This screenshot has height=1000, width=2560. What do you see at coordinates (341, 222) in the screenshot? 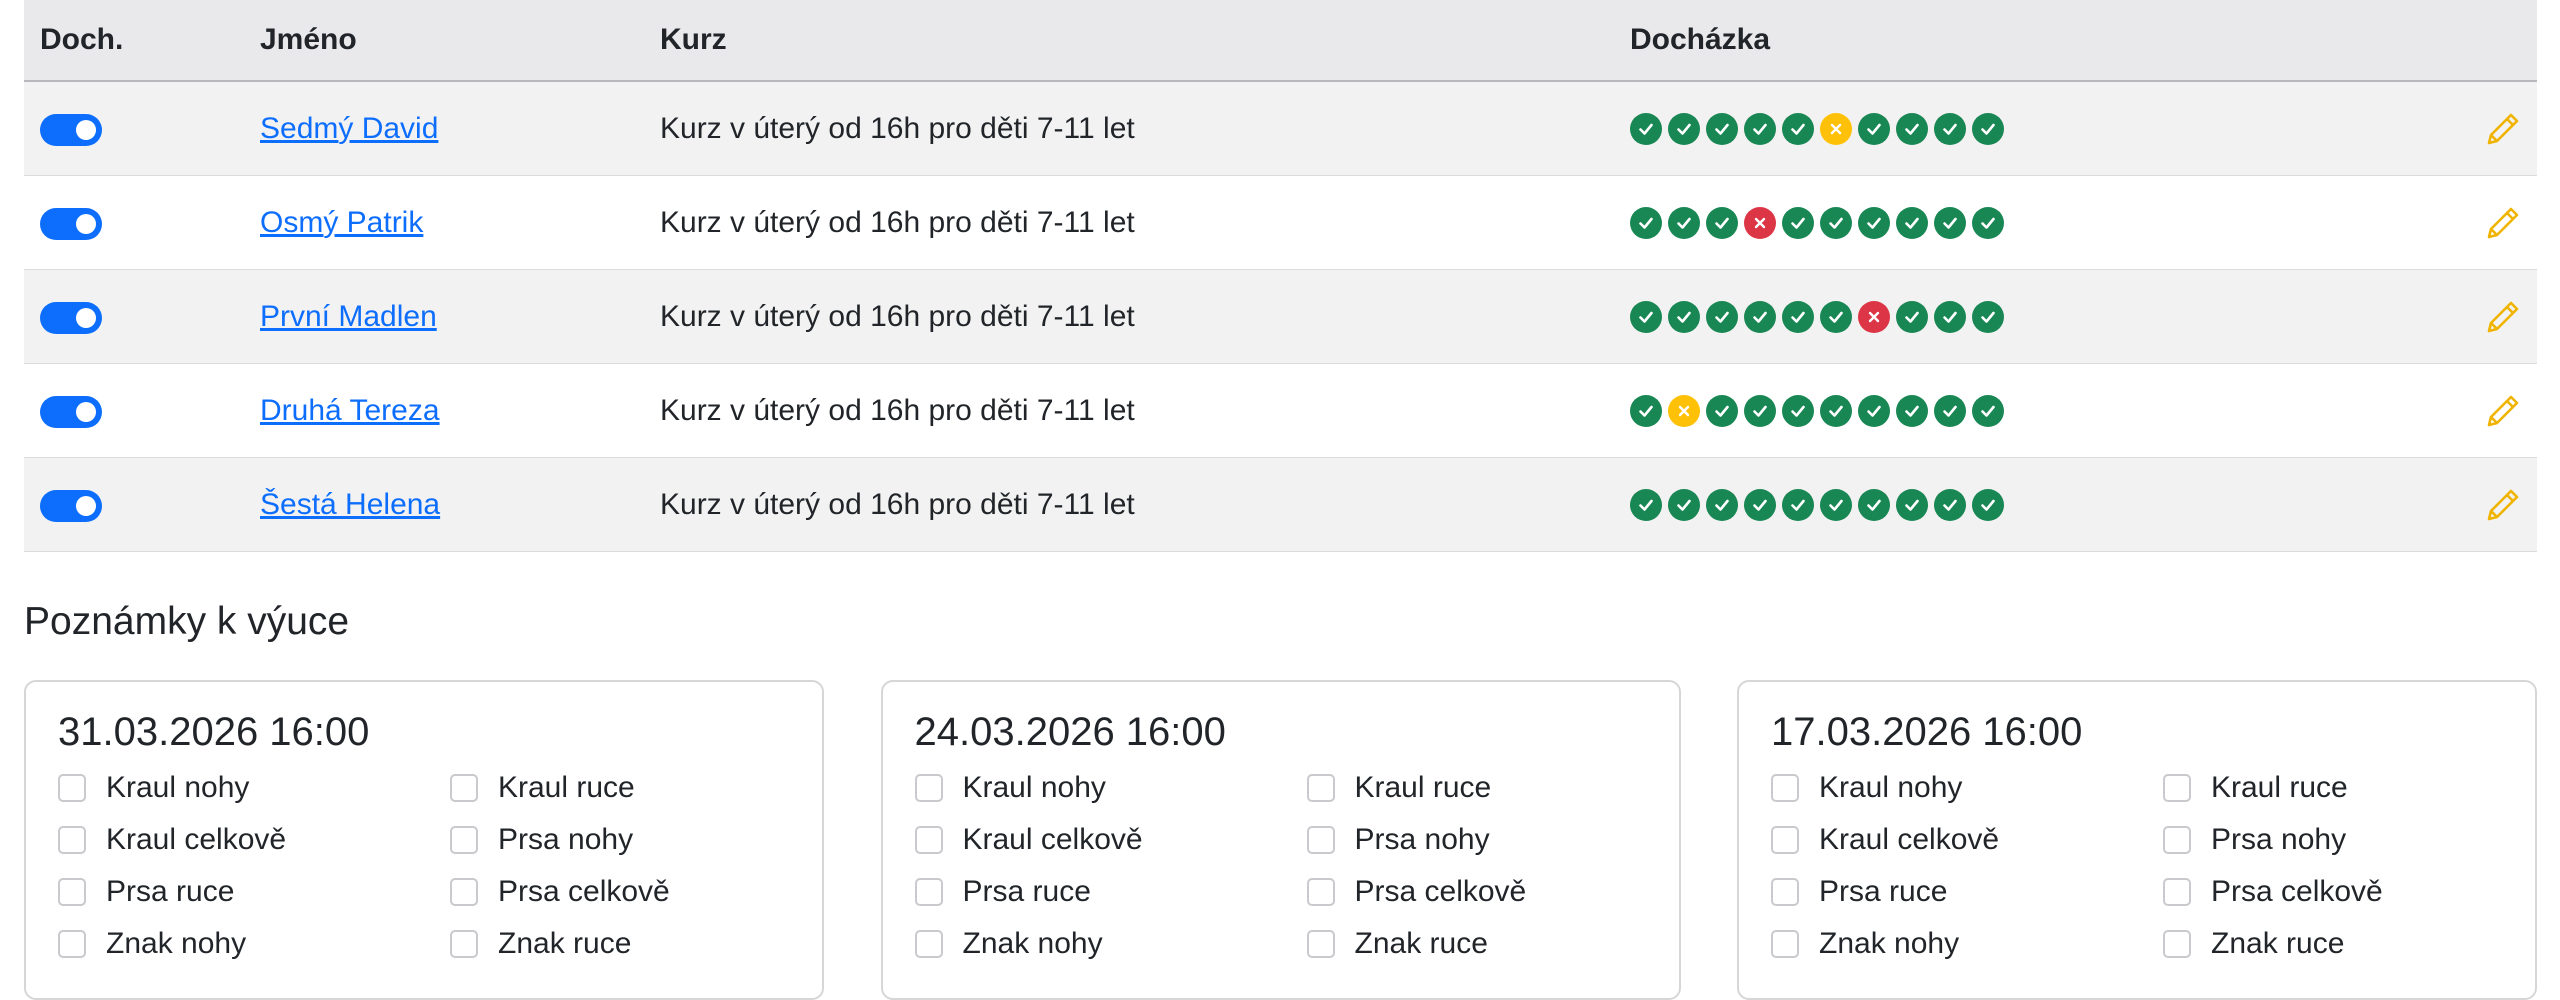
I see `student-name-link: Osmý Patrik` at bounding box center [341, 222].